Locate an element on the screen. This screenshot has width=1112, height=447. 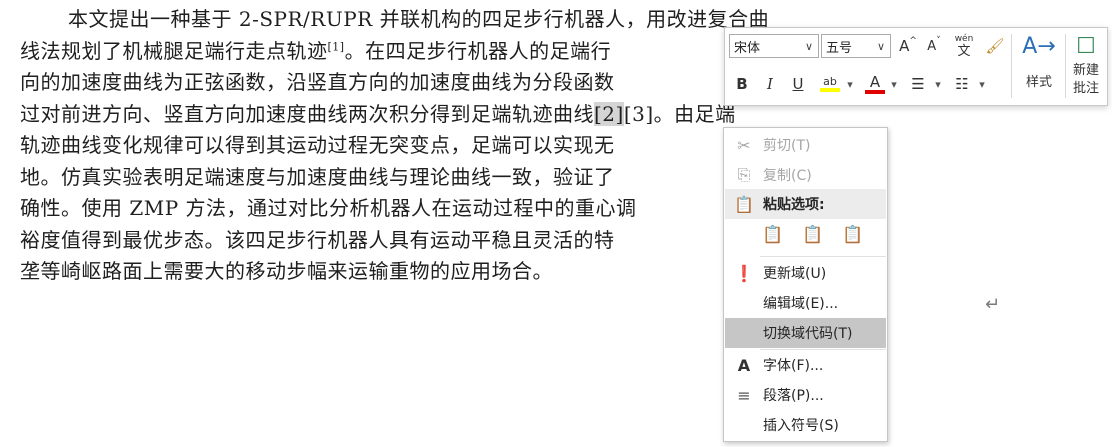
bold-button: B is located at coordinates (742, 84).